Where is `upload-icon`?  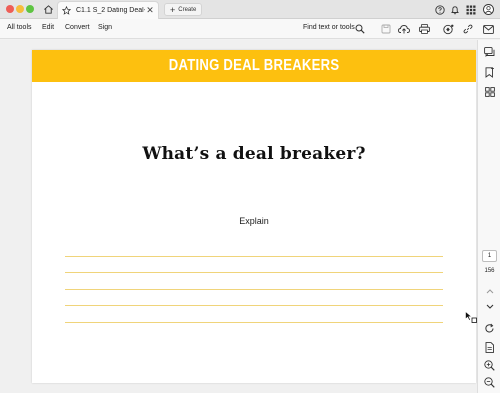 upload-icon is located at coordinates (404, 29).